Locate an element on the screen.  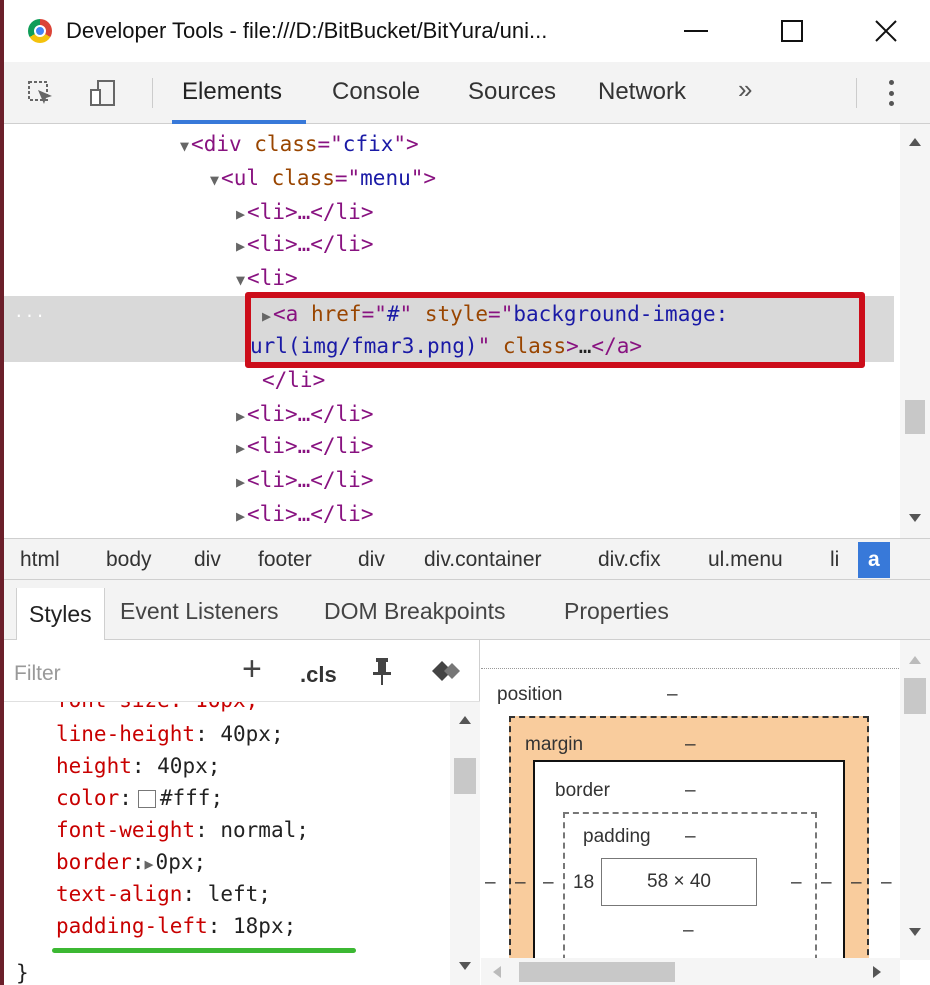
minimize-button is located at coordinates (696, 31).